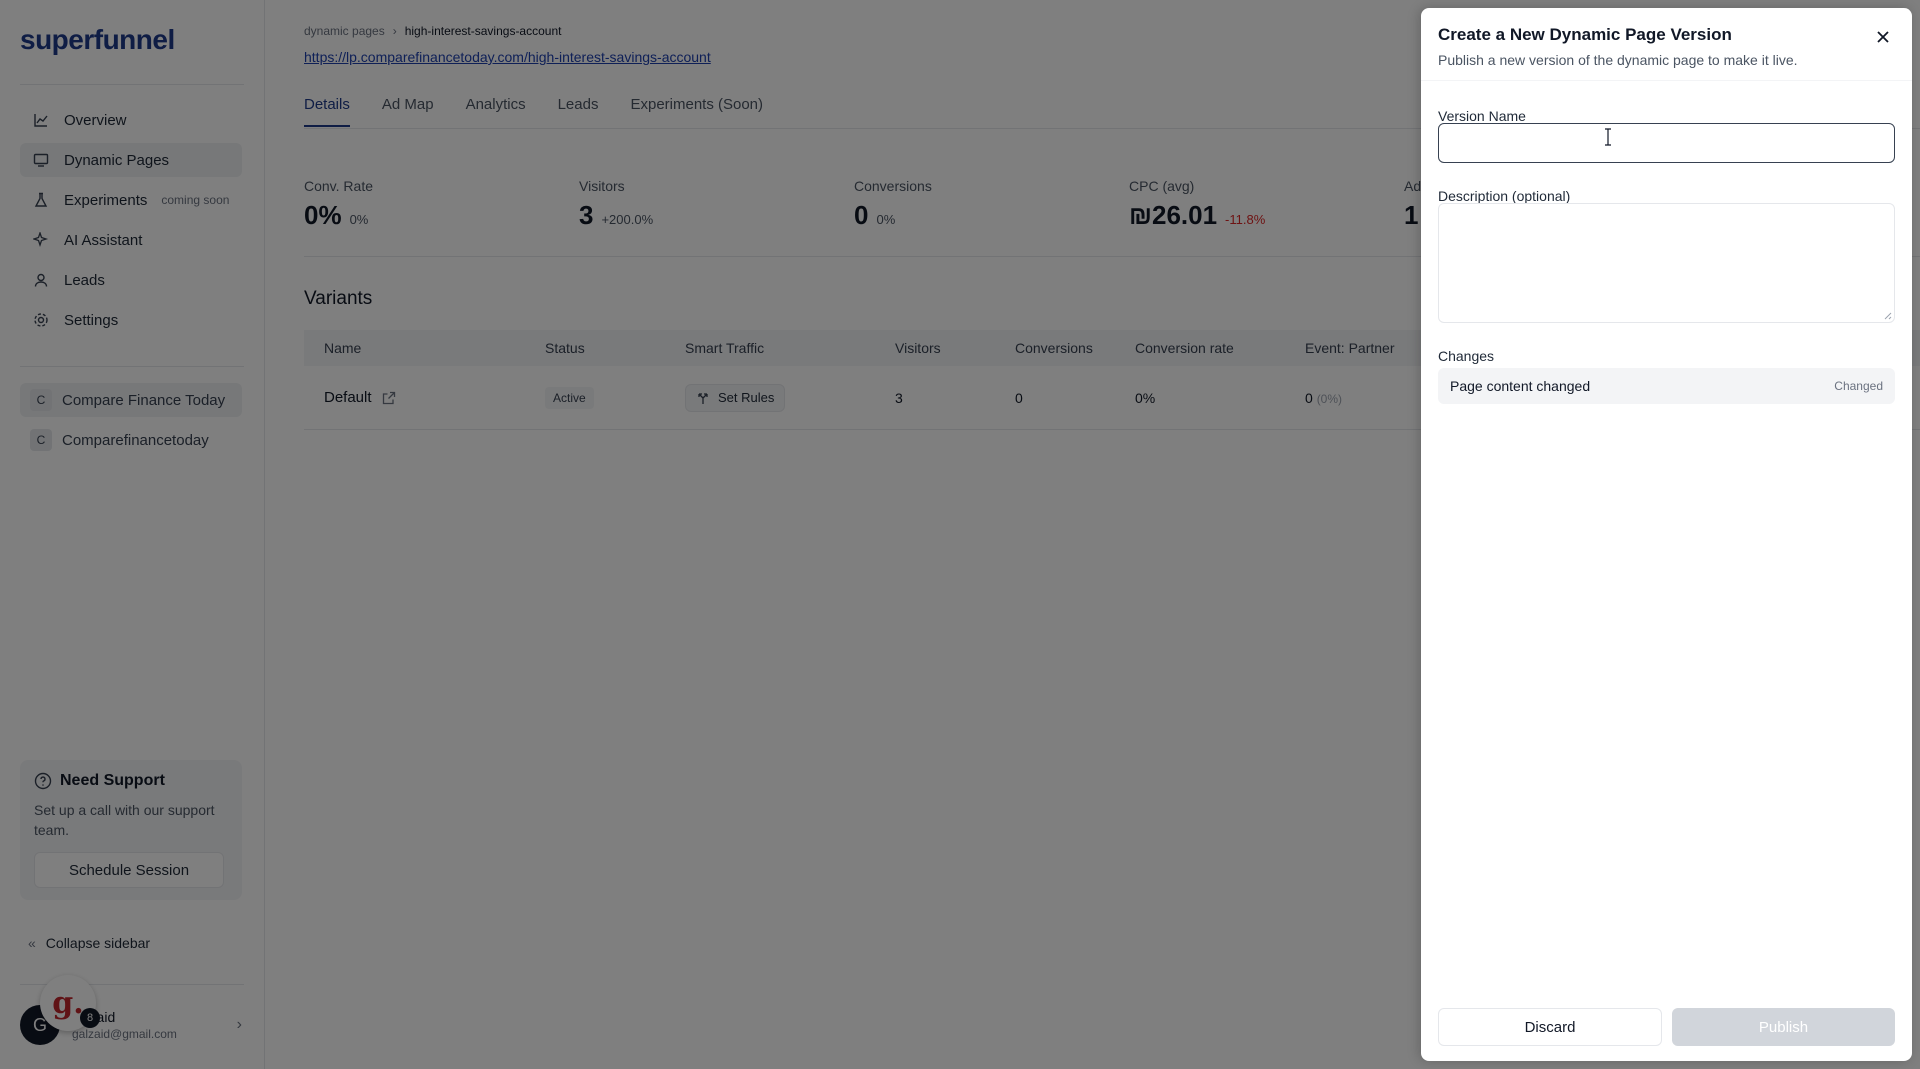 The width and height of the screenshot is (1920, 1069). Describe the element at coordinates (1666, 263) in the screenshot. I see `description-textarea` at that location.